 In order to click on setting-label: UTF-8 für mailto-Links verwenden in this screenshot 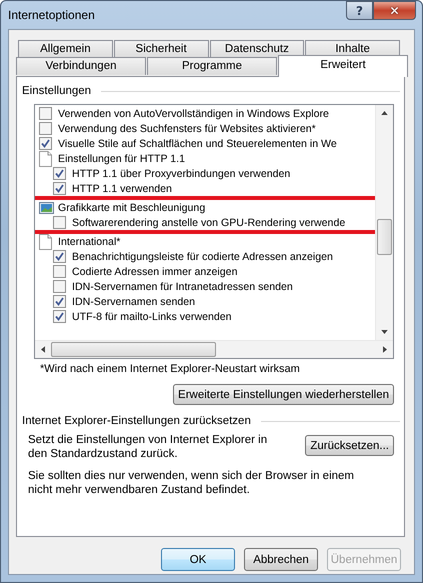, I will do `click(152, 316)`.